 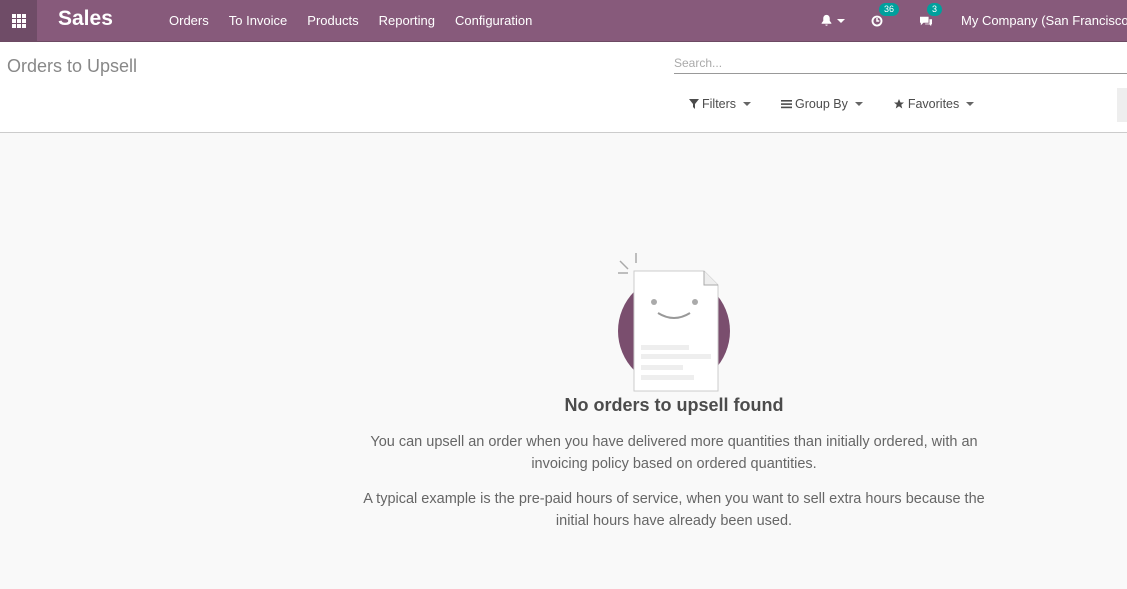 What do you see at coordinates (1122, 105) in the screenshot?
I see `view-switcher-edge` at bounding box center [1122, 105].